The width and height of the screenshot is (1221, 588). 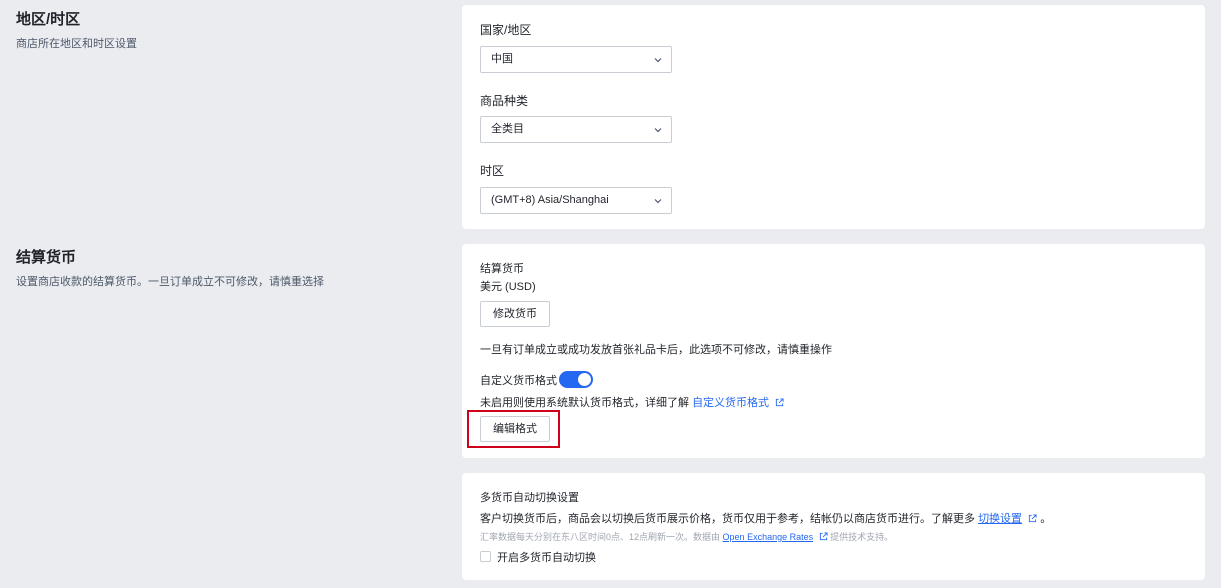 I want to click on country-label: 国家/地区, so click(x=506, y=30).